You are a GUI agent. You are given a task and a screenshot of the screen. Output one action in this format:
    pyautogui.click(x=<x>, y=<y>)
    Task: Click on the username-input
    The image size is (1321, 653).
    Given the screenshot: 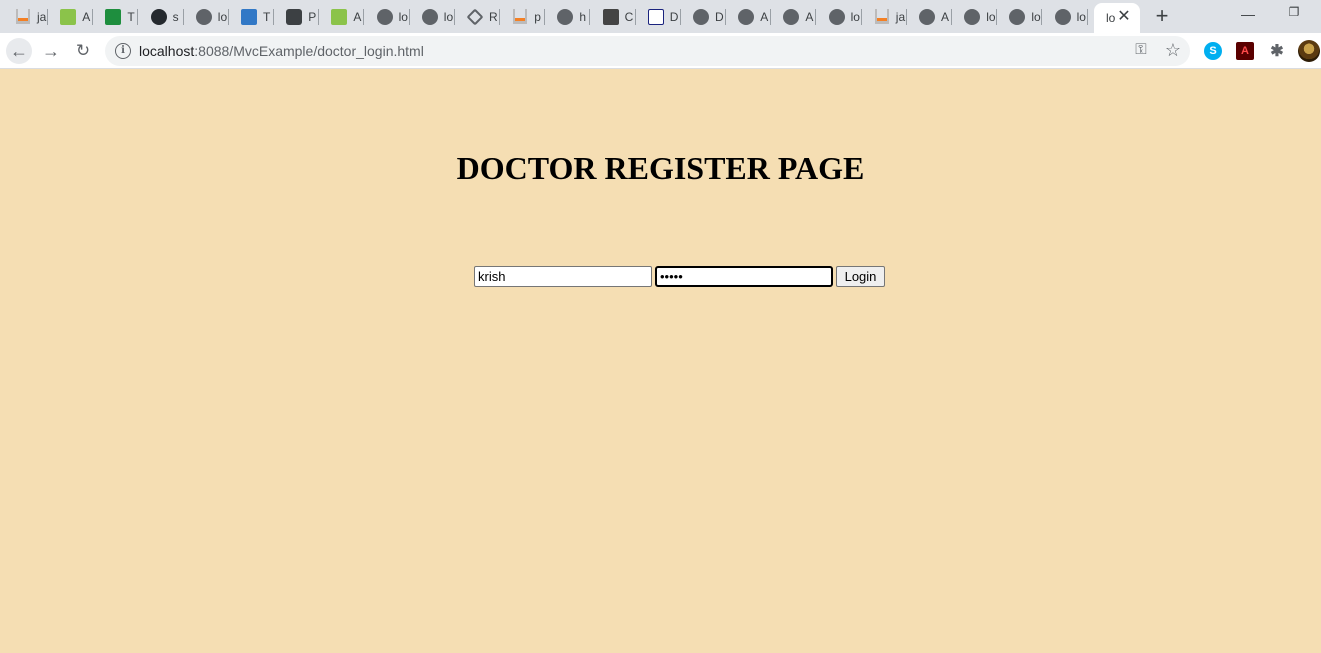 What is the action you would take?
    pyautogui.click(x=563, y=276)
    